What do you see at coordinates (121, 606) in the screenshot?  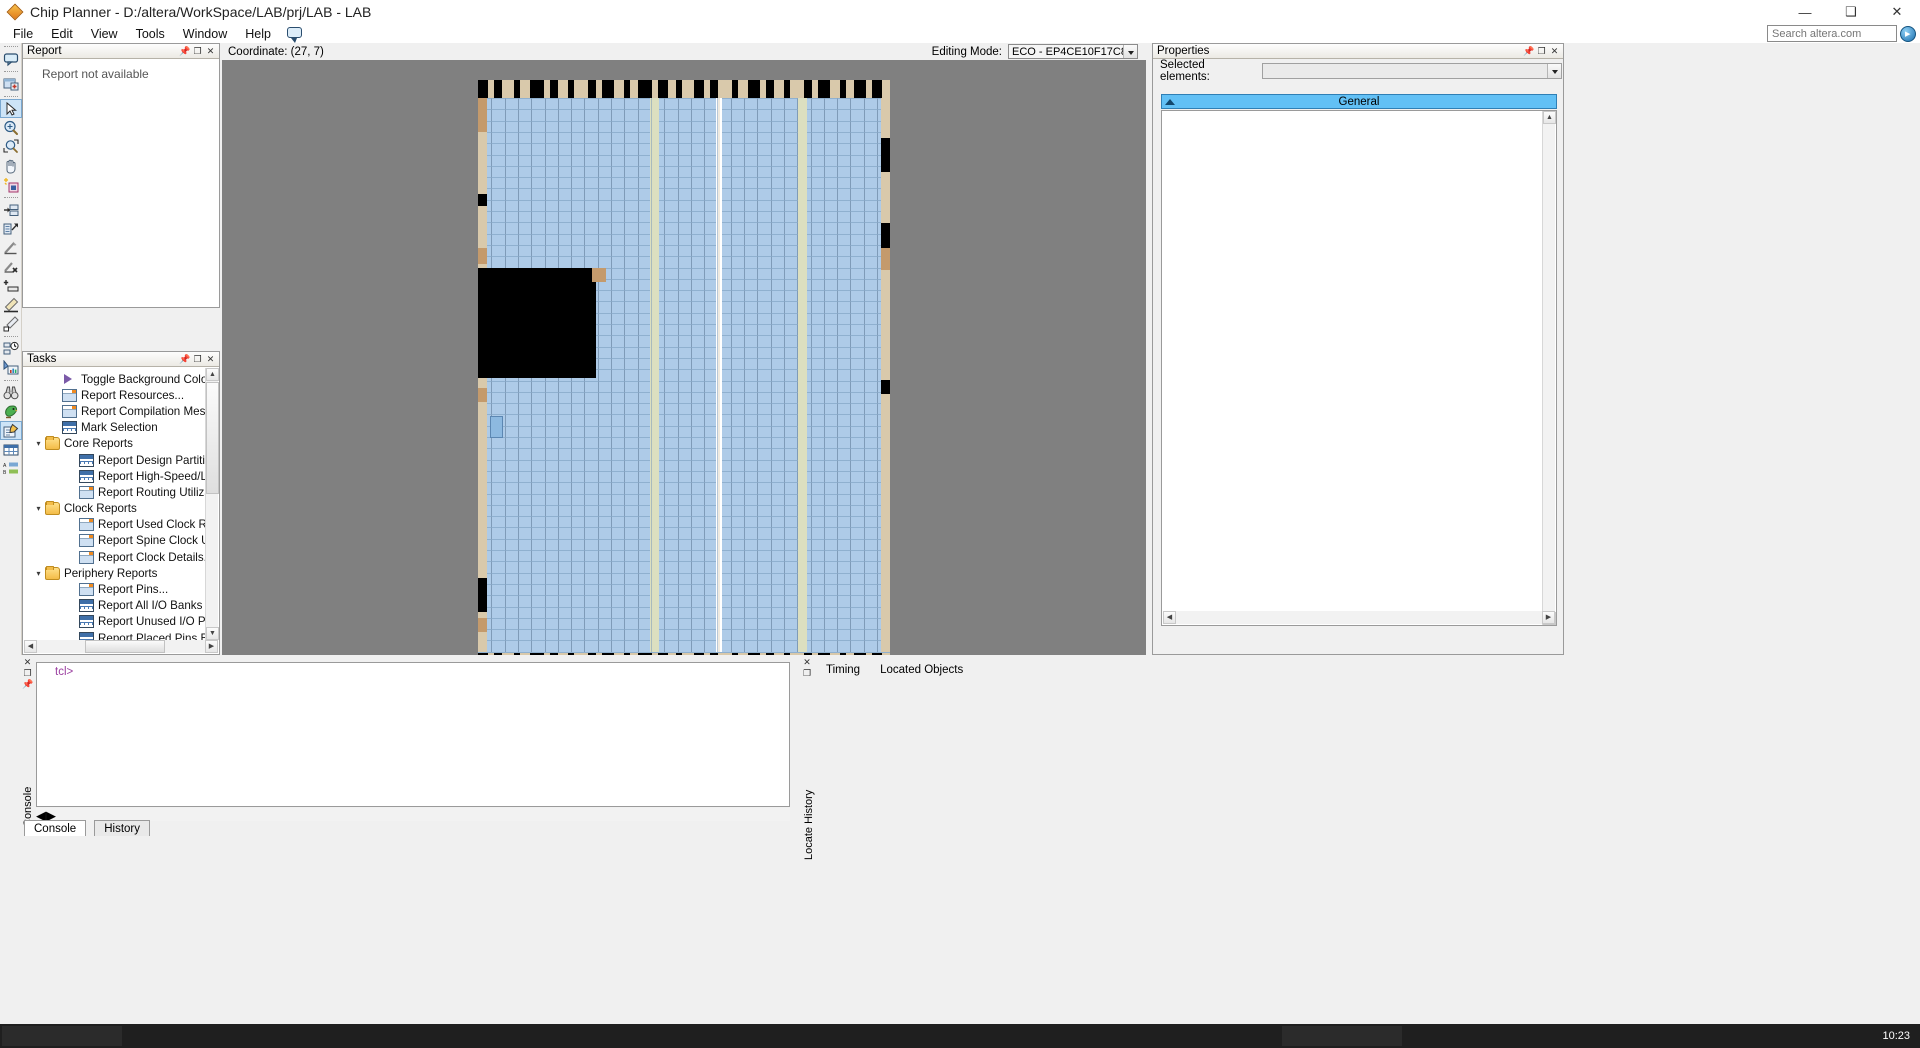 I see `tasks-tree-item: Report All I/O Banks` at bounding box center [121, 606].